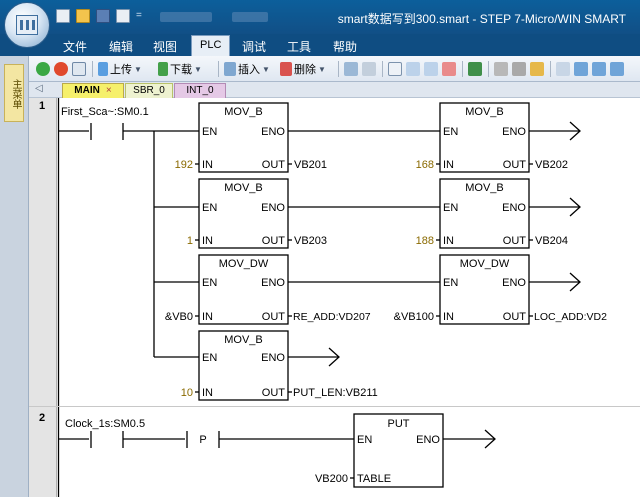 This screenshot has width=640, height=497. I want to click on block-name: PUT, so click(399, 424).